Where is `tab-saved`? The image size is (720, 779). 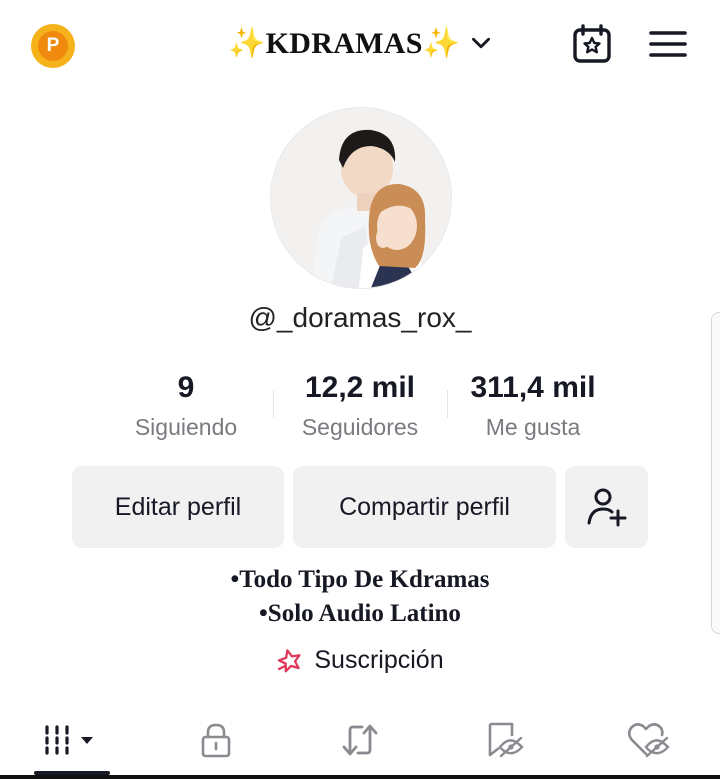 tab-saved is located at coordinates (504, 740).